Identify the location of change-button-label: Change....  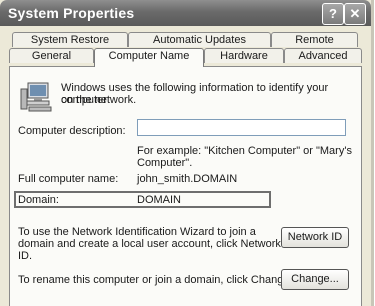
(315, 279).